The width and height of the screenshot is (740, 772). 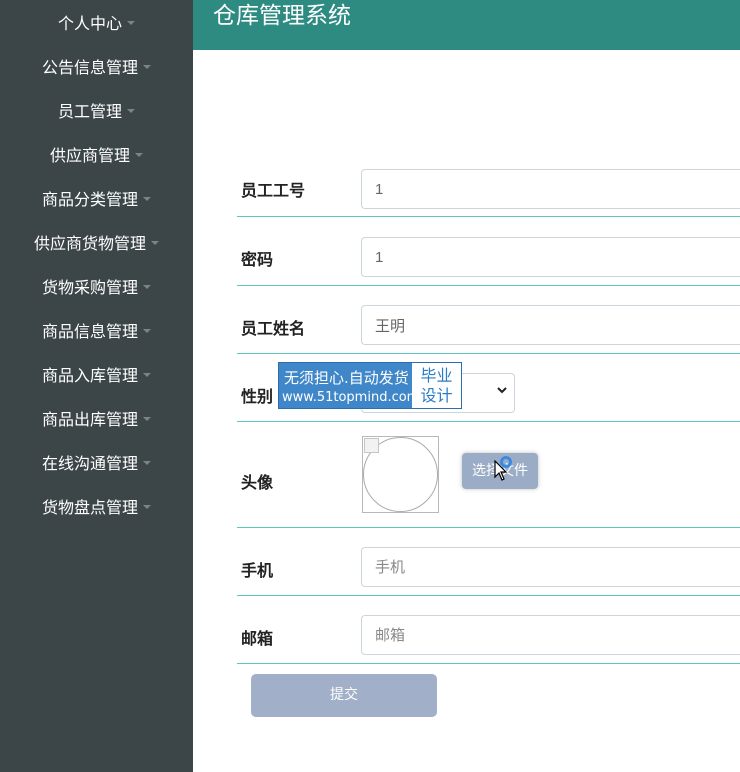 I want to click on sidebar-item-label: 商品分类管理, so click(x=89, y=199).